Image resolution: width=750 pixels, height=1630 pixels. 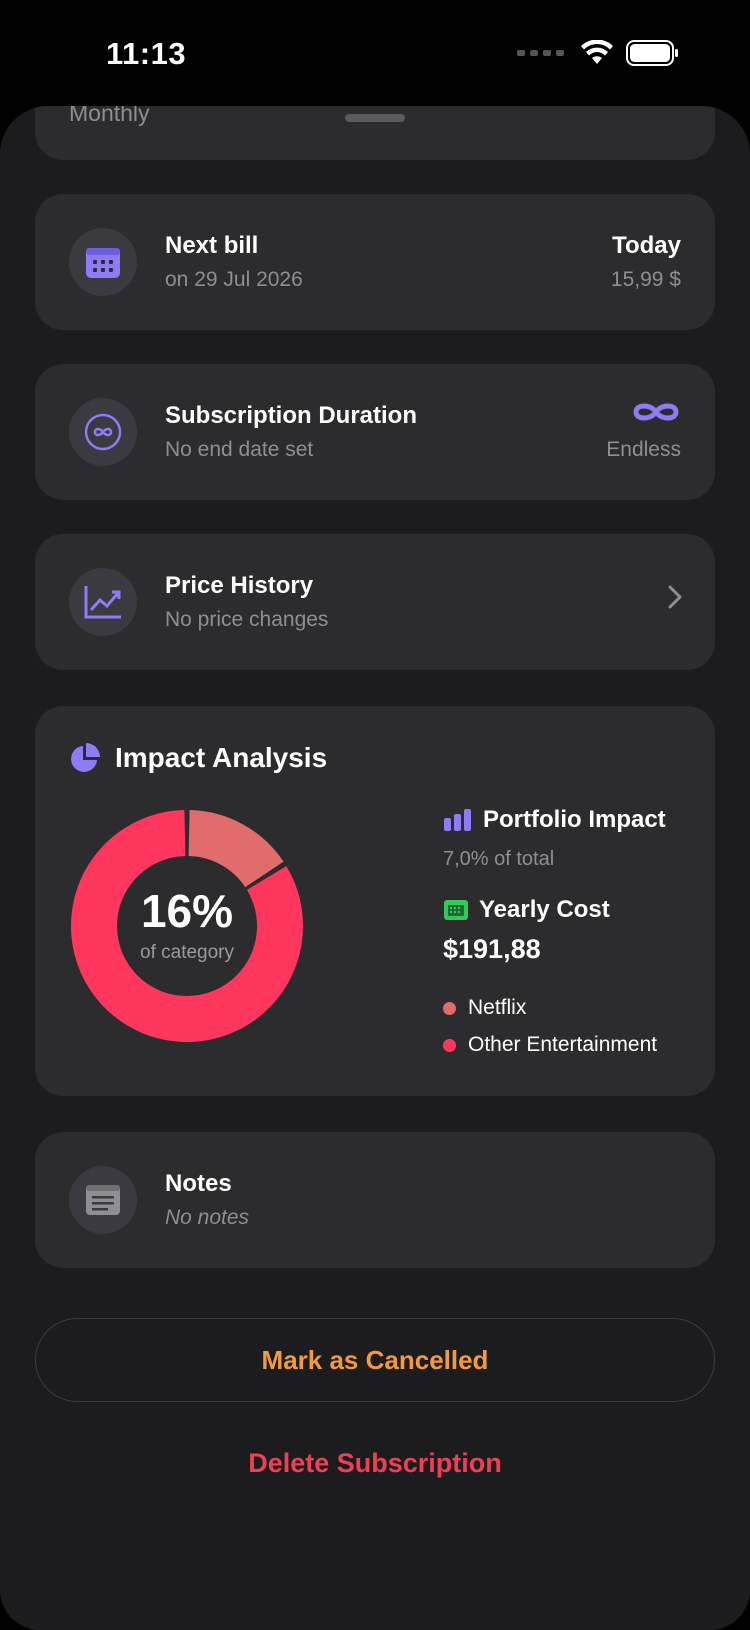 What do you see at coordinates (540, 53) in the screenshot?
I see `cellular-signal-icon` at bounding box center [540, 53].